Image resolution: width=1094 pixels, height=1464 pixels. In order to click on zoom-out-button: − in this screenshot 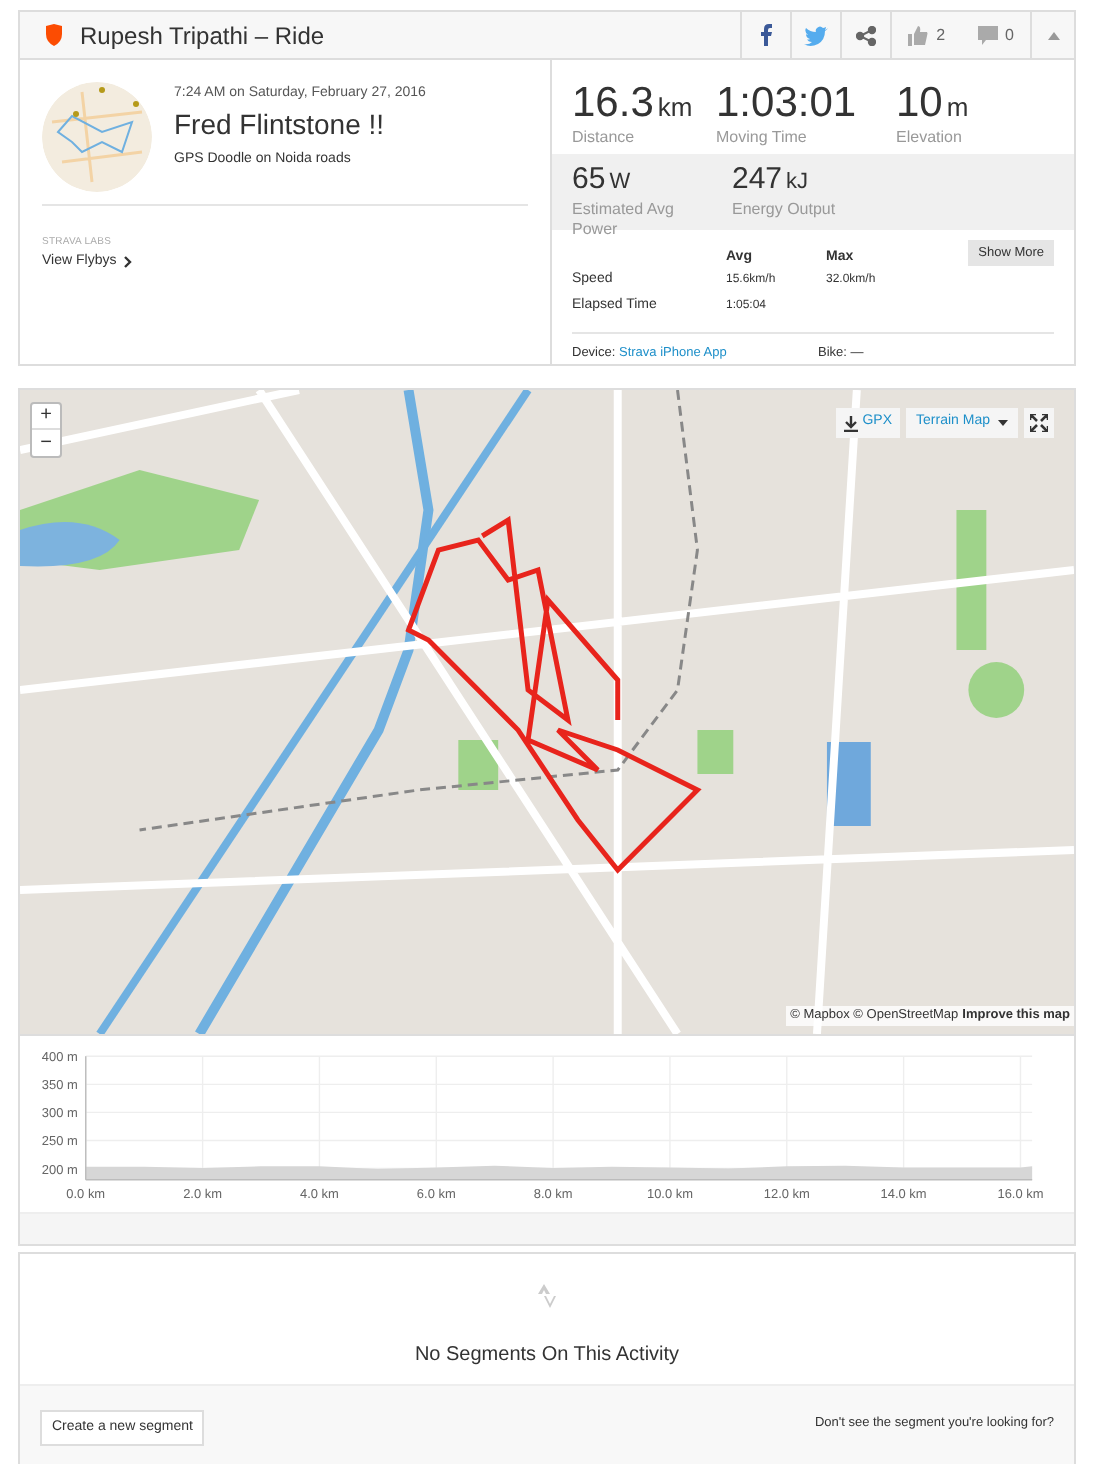, I will do `click(46, 443)`.